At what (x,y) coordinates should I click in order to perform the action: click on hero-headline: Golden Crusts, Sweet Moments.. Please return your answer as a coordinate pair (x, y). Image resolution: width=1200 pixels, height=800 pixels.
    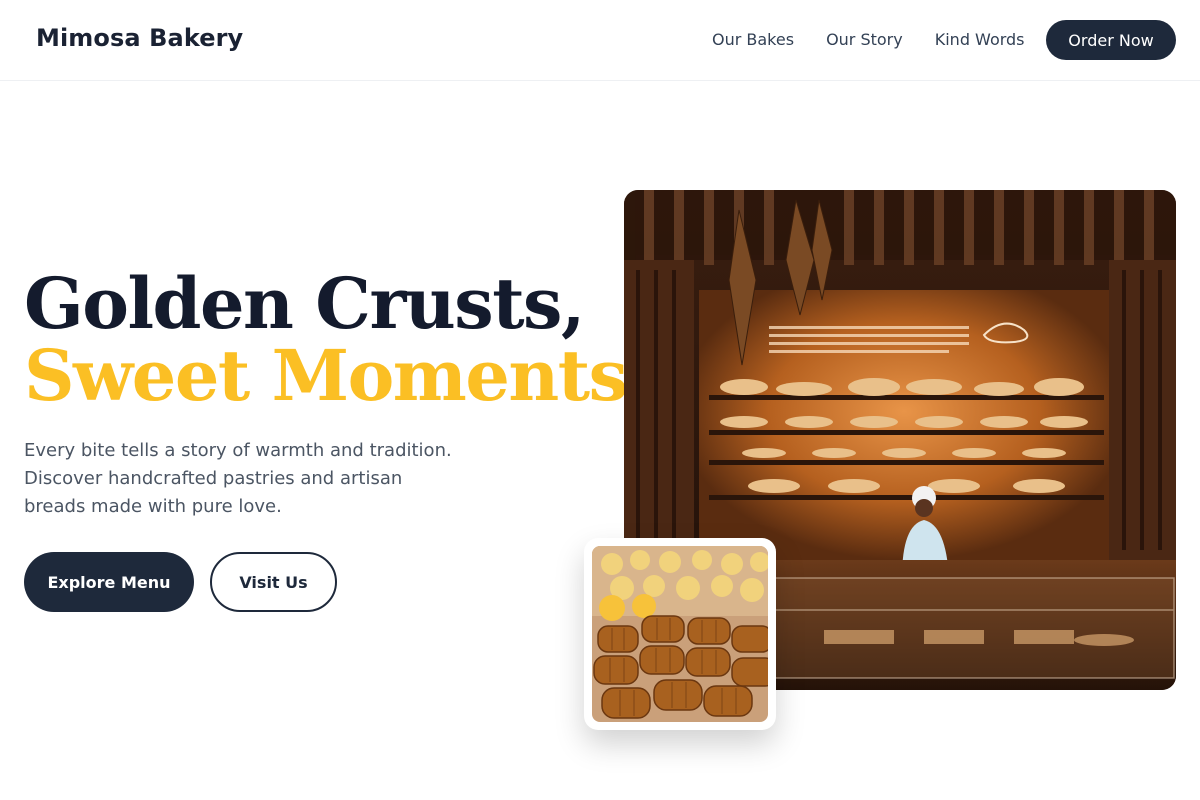
    Looking at the image, I should click on (337, 339).